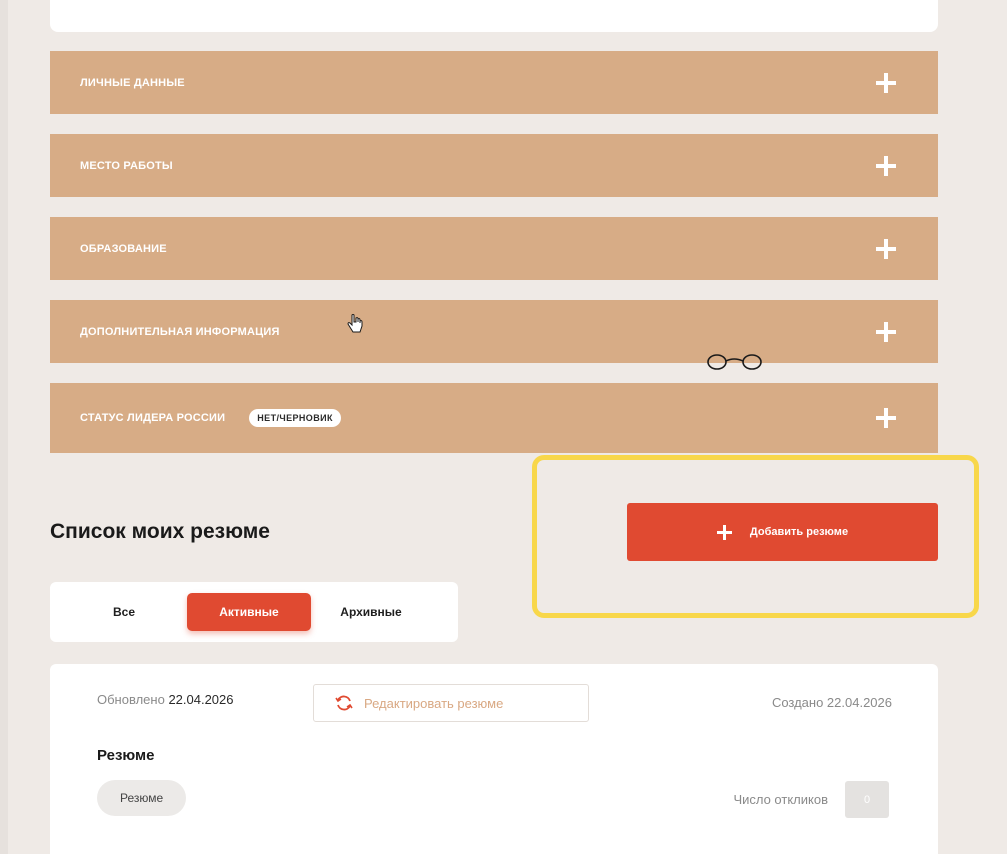 This screenshot has width=1007, height=854. I want to click on accordion-label: ОБРАЗОВАНИЕ, so click(123, 248).